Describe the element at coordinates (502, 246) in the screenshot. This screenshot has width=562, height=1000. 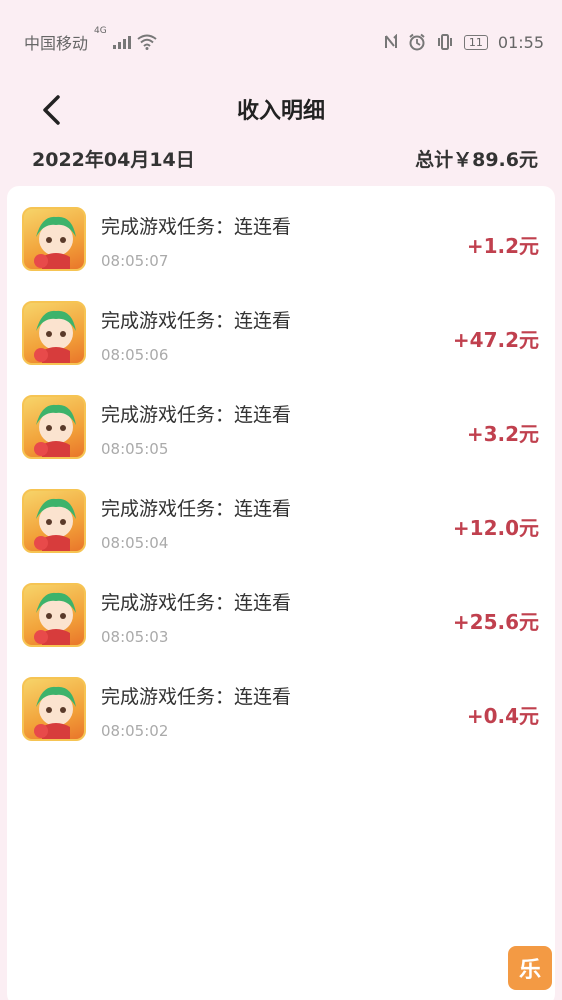
I see `row-amount: +1.2元` at that location.